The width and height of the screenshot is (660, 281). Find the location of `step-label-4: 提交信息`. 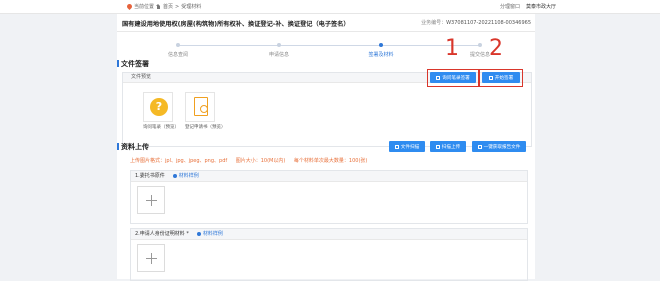

step-label-4: 提交信息 is located at coordinates (480, 55).